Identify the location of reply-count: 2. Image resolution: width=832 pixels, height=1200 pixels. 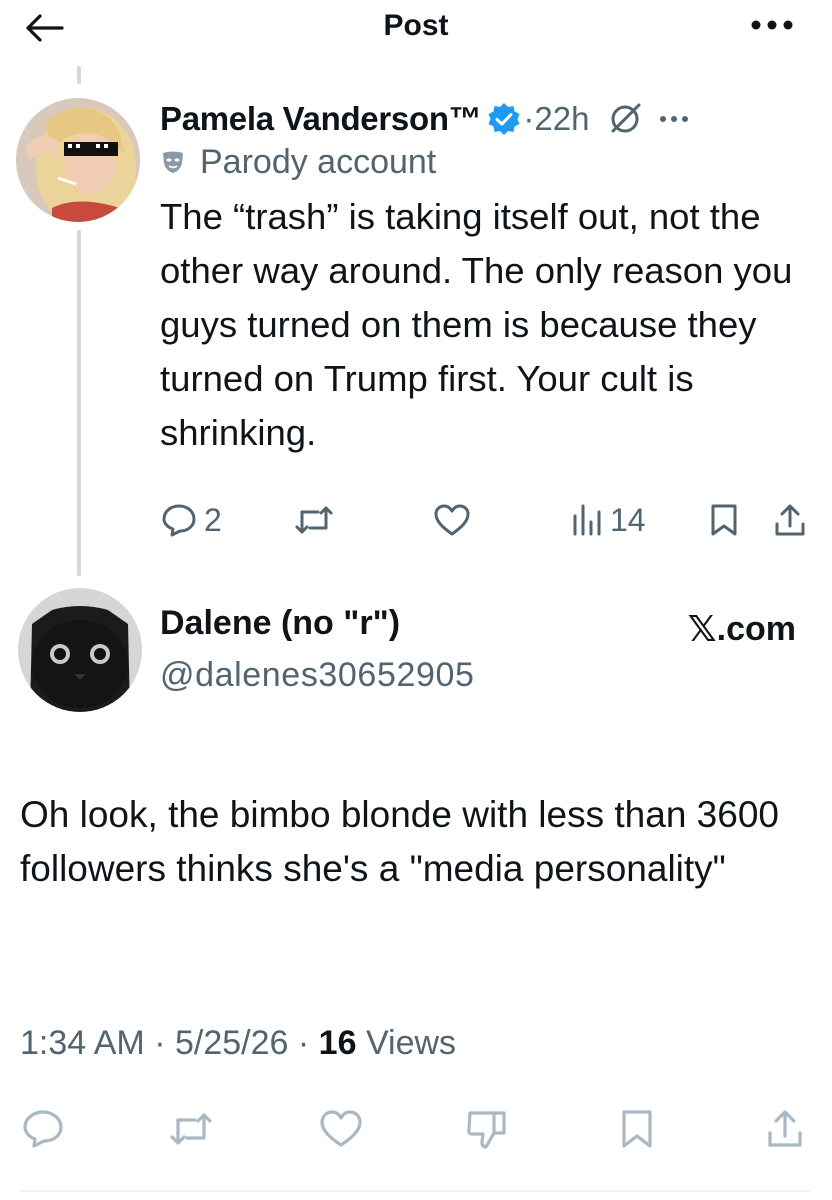
(213, 519).